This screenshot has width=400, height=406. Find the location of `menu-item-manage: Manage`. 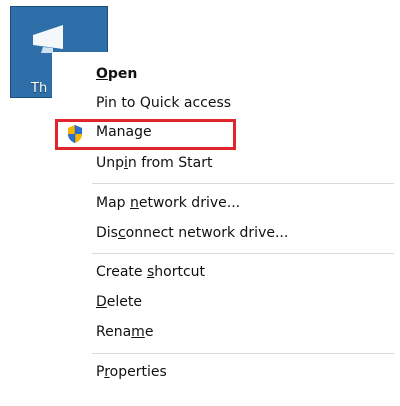

menu-item-manage: Manage is located at coordinates (124, 132).